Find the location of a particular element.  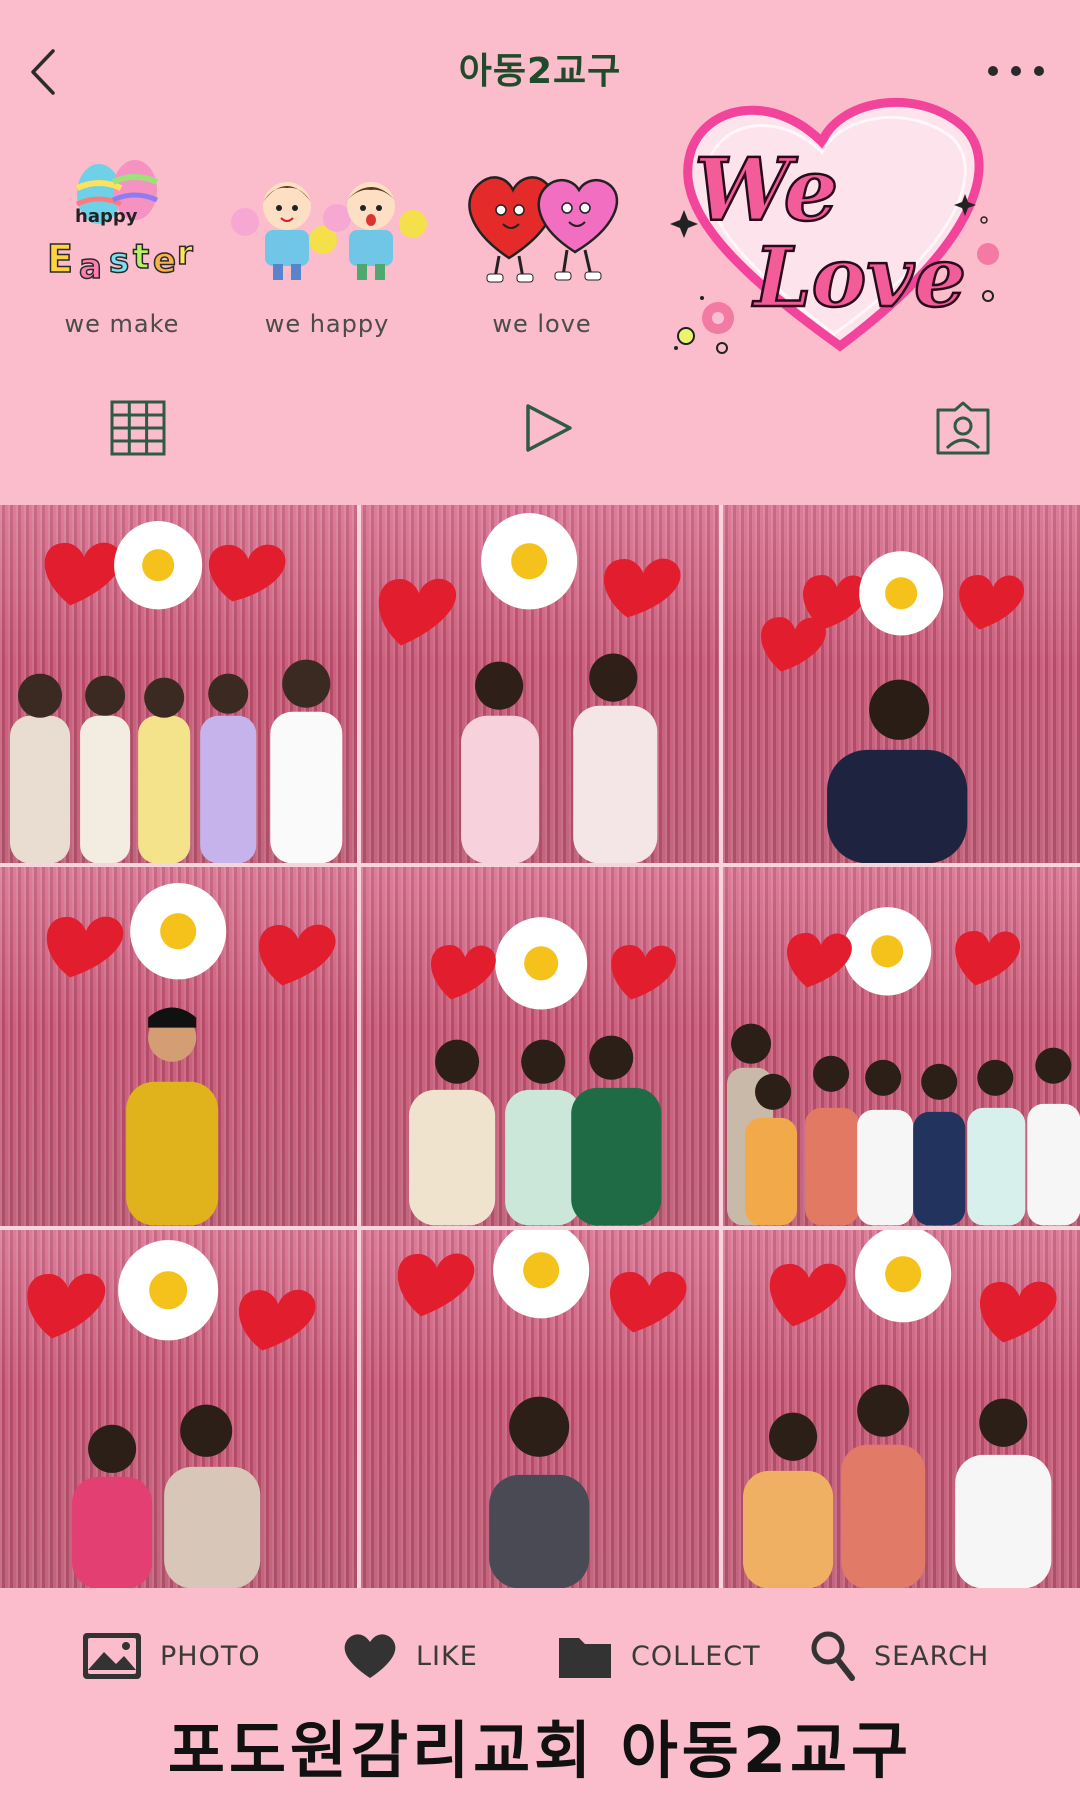

bottom-bar: PHOTO LIKE COLLECT SEARCH 포도원감리교회 아동2교구 is located at coordinates (540, 1700).